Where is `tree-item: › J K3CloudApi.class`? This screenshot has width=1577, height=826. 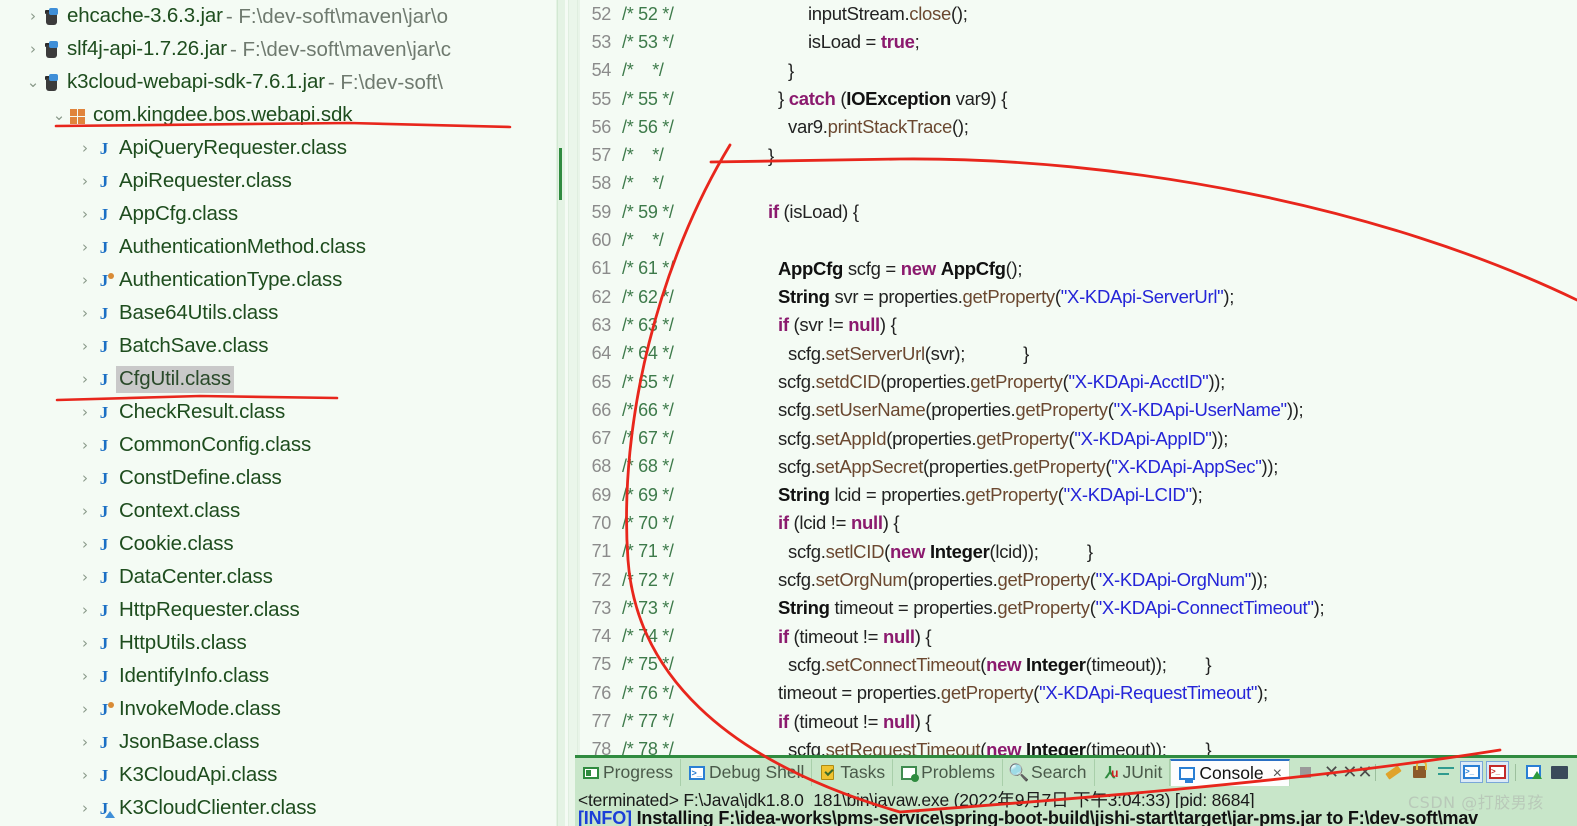
tree-item: › J K3CloudApi.class is located at coordinates (284, 775).